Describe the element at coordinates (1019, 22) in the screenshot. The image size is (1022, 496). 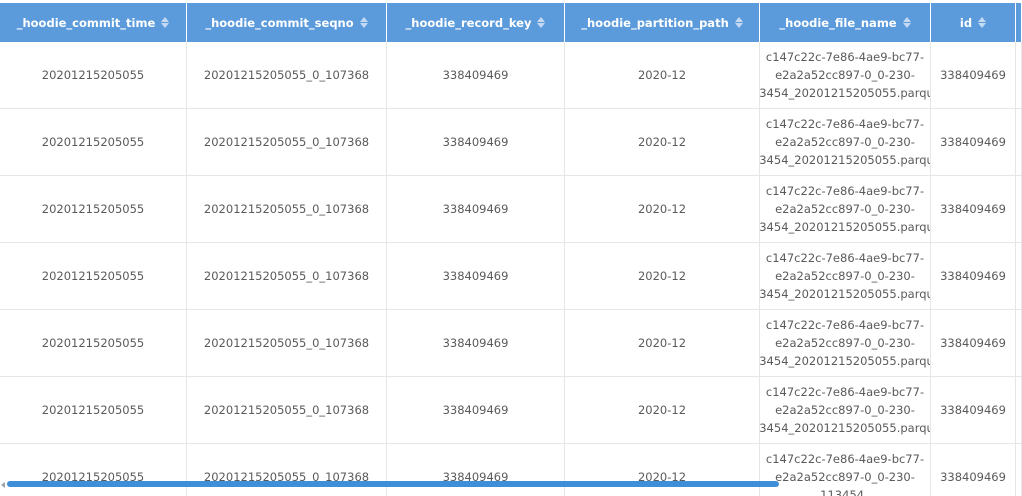
I see `column-header-overflow` at that location.